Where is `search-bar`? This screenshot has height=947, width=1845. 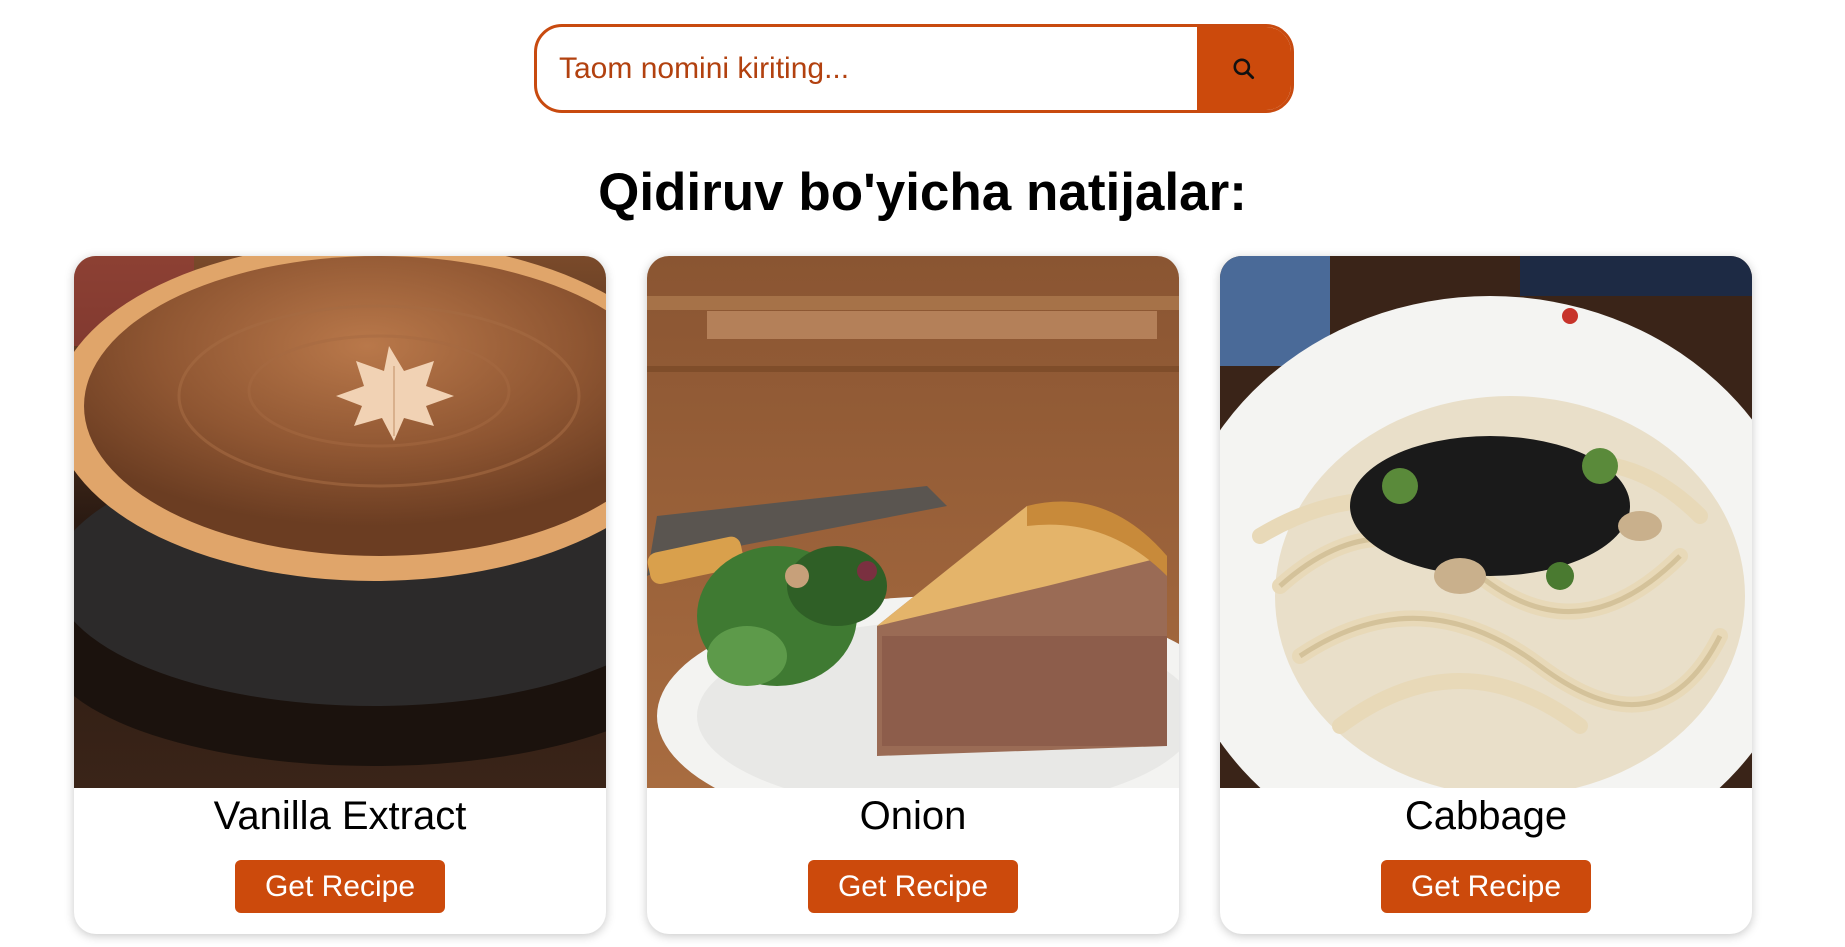 search-bar is located at coordinates (914, 68).